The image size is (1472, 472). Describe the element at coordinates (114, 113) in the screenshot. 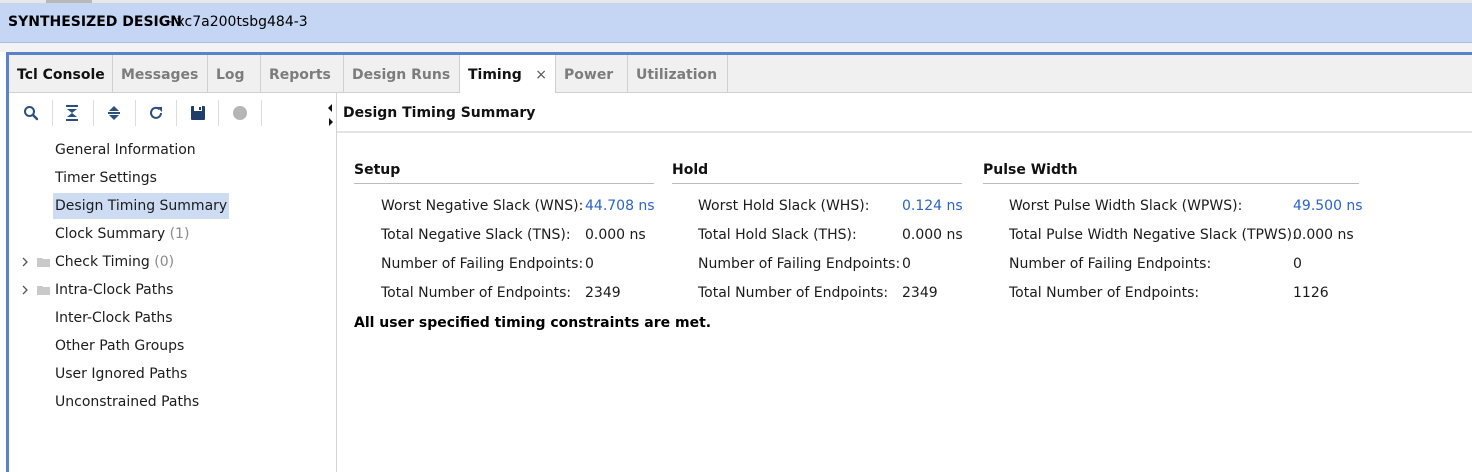

I see `expand-all-icon` at that location.